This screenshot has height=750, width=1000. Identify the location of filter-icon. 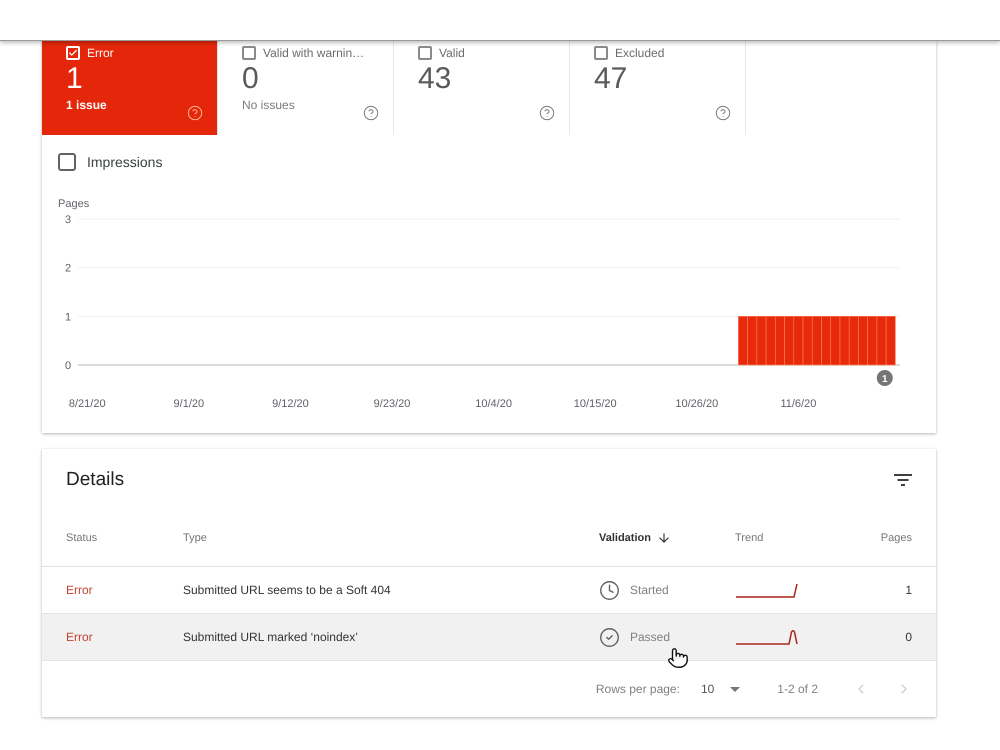
(903, 480).